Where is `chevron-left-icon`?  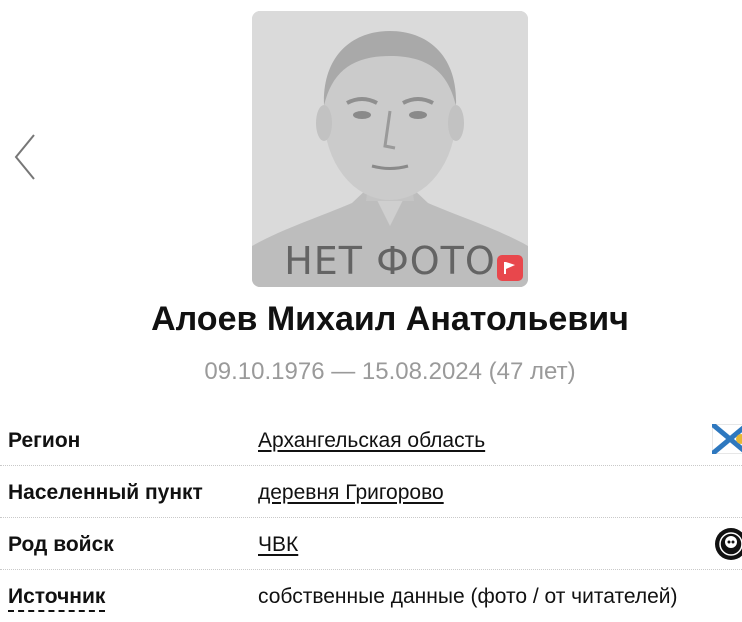 chevron-left-icon is located at coordinates (24, 157).